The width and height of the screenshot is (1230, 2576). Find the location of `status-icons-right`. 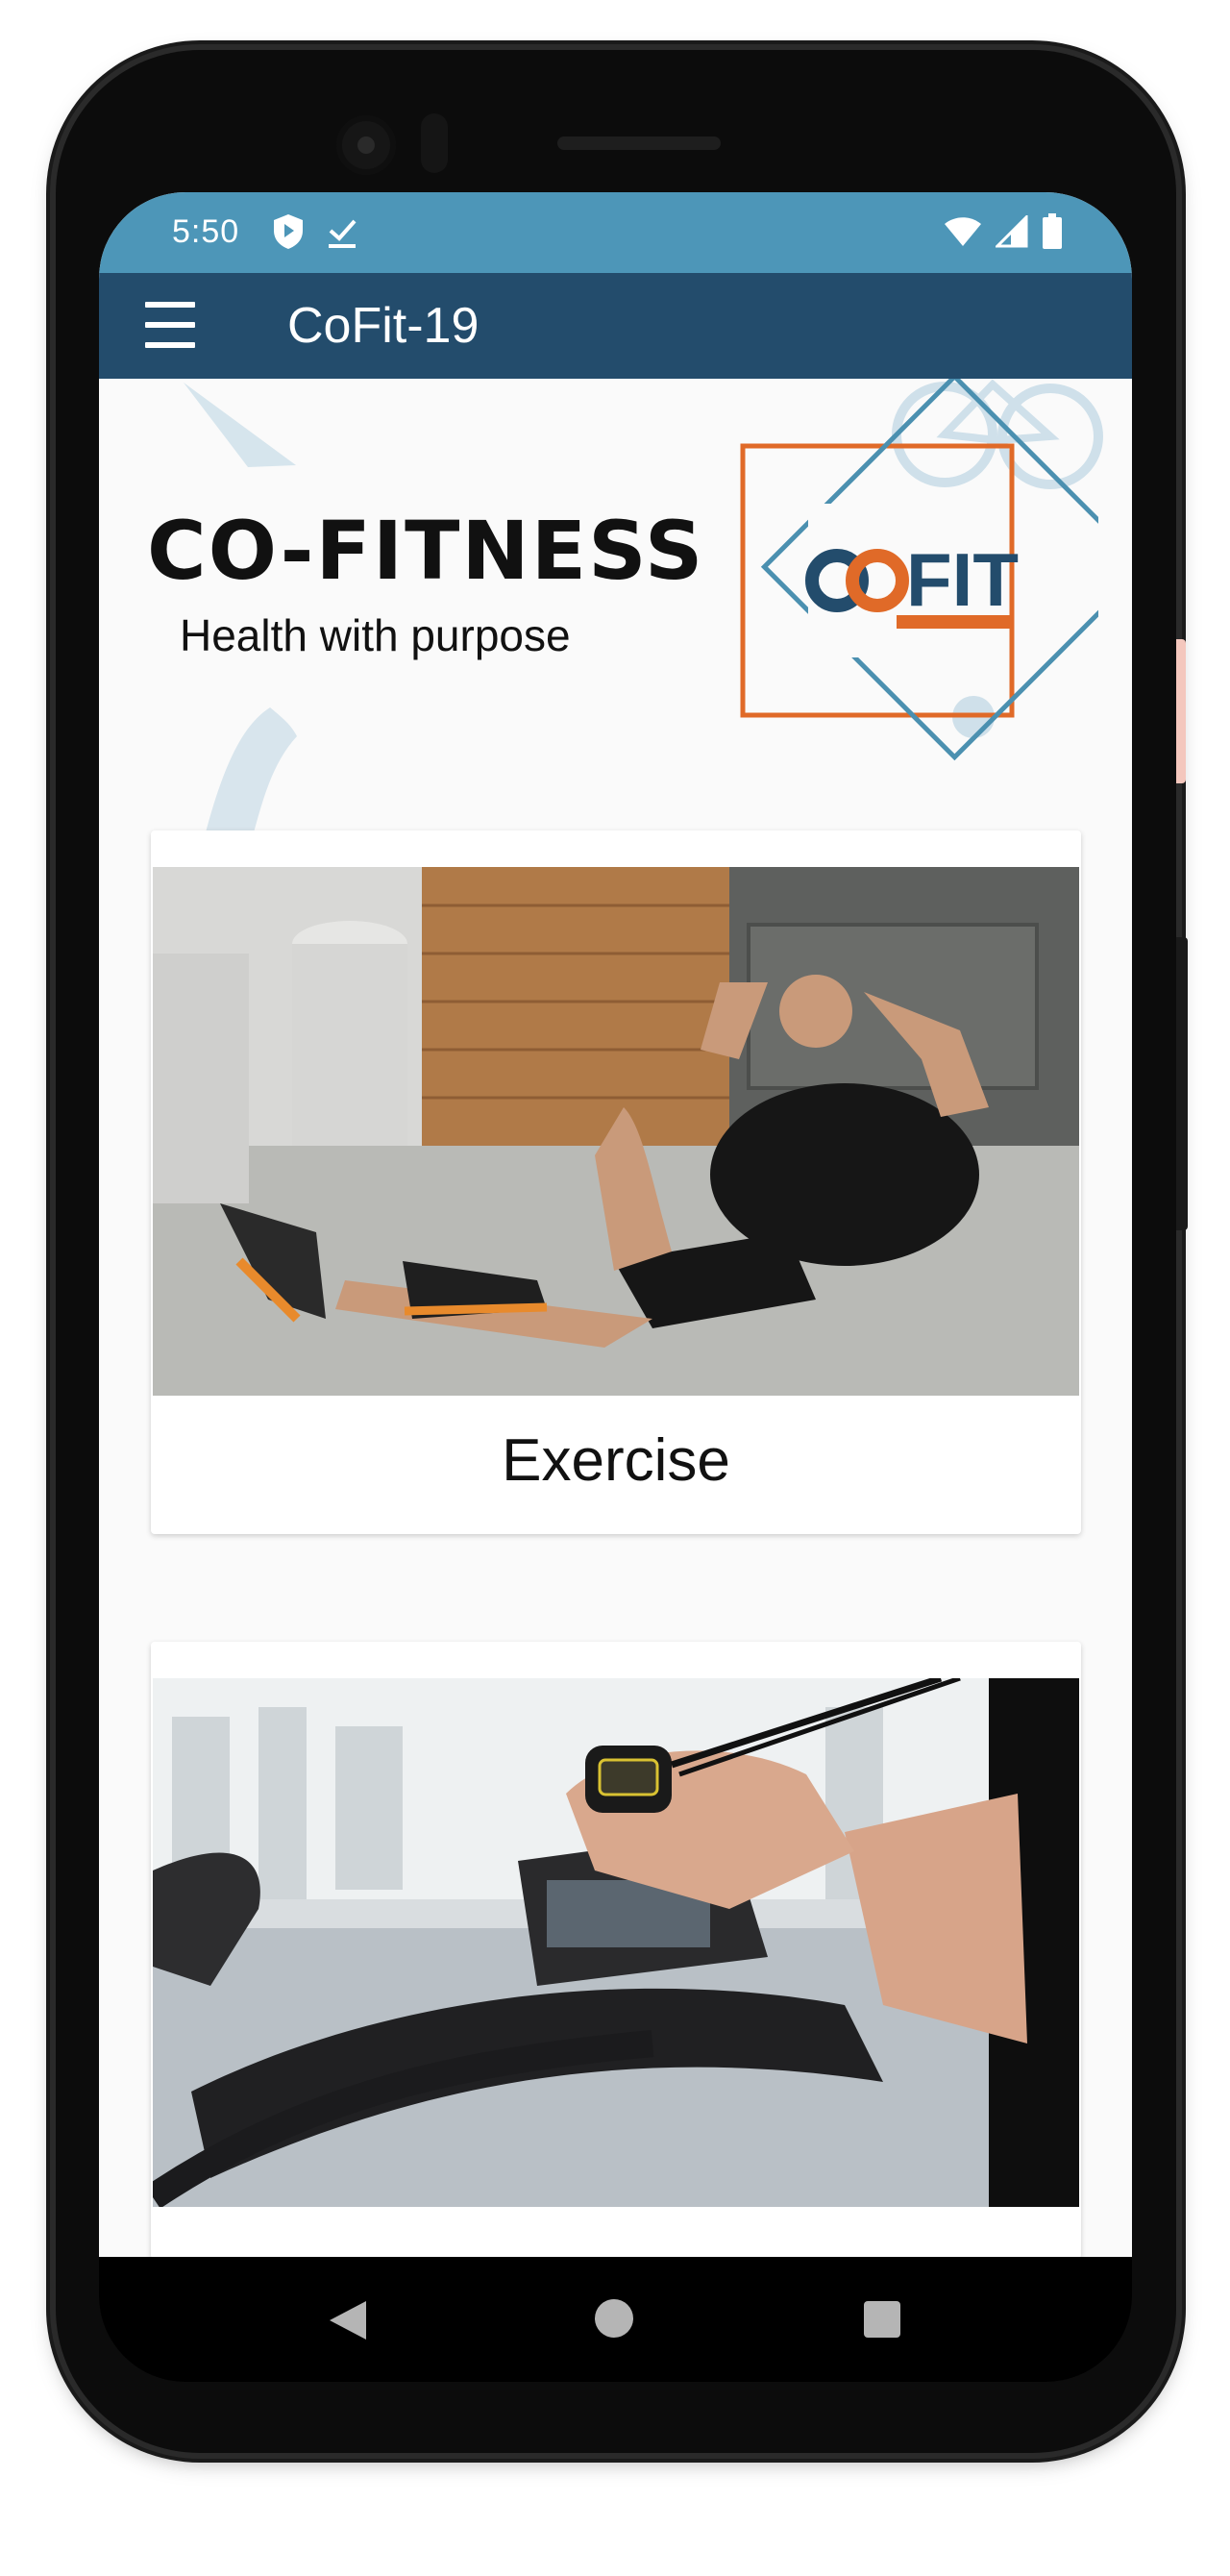

status-icons-right is located at coordinates (1004, 234).